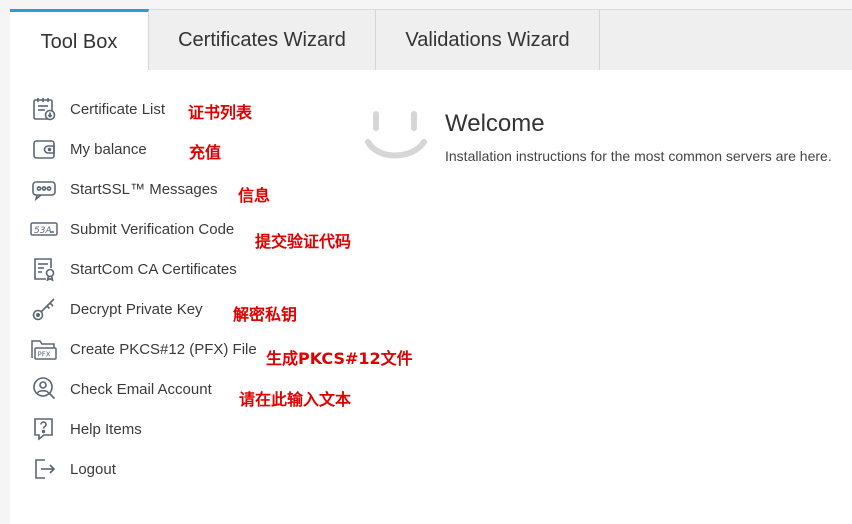 The image size is (852, 524). I want to click on email-search-icon, so click(44, 389).